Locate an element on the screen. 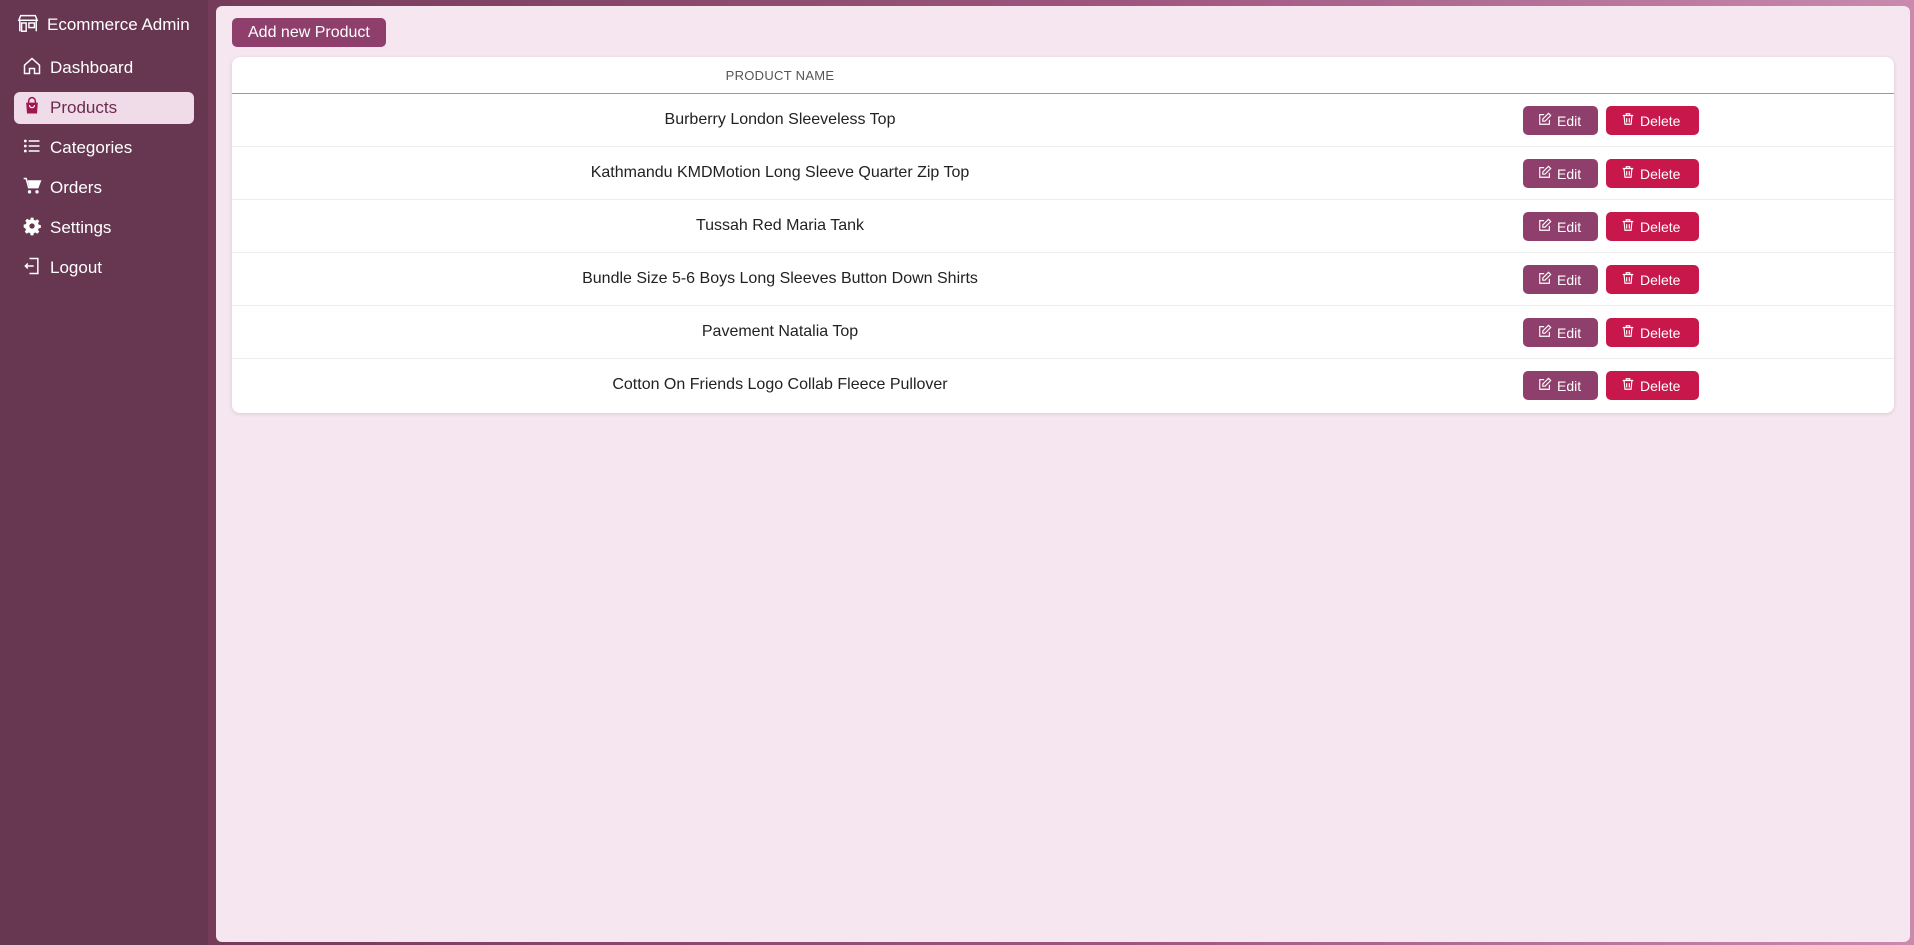  sidebar-item-dashboard: Dashboard is located at coordinates (104, 68).